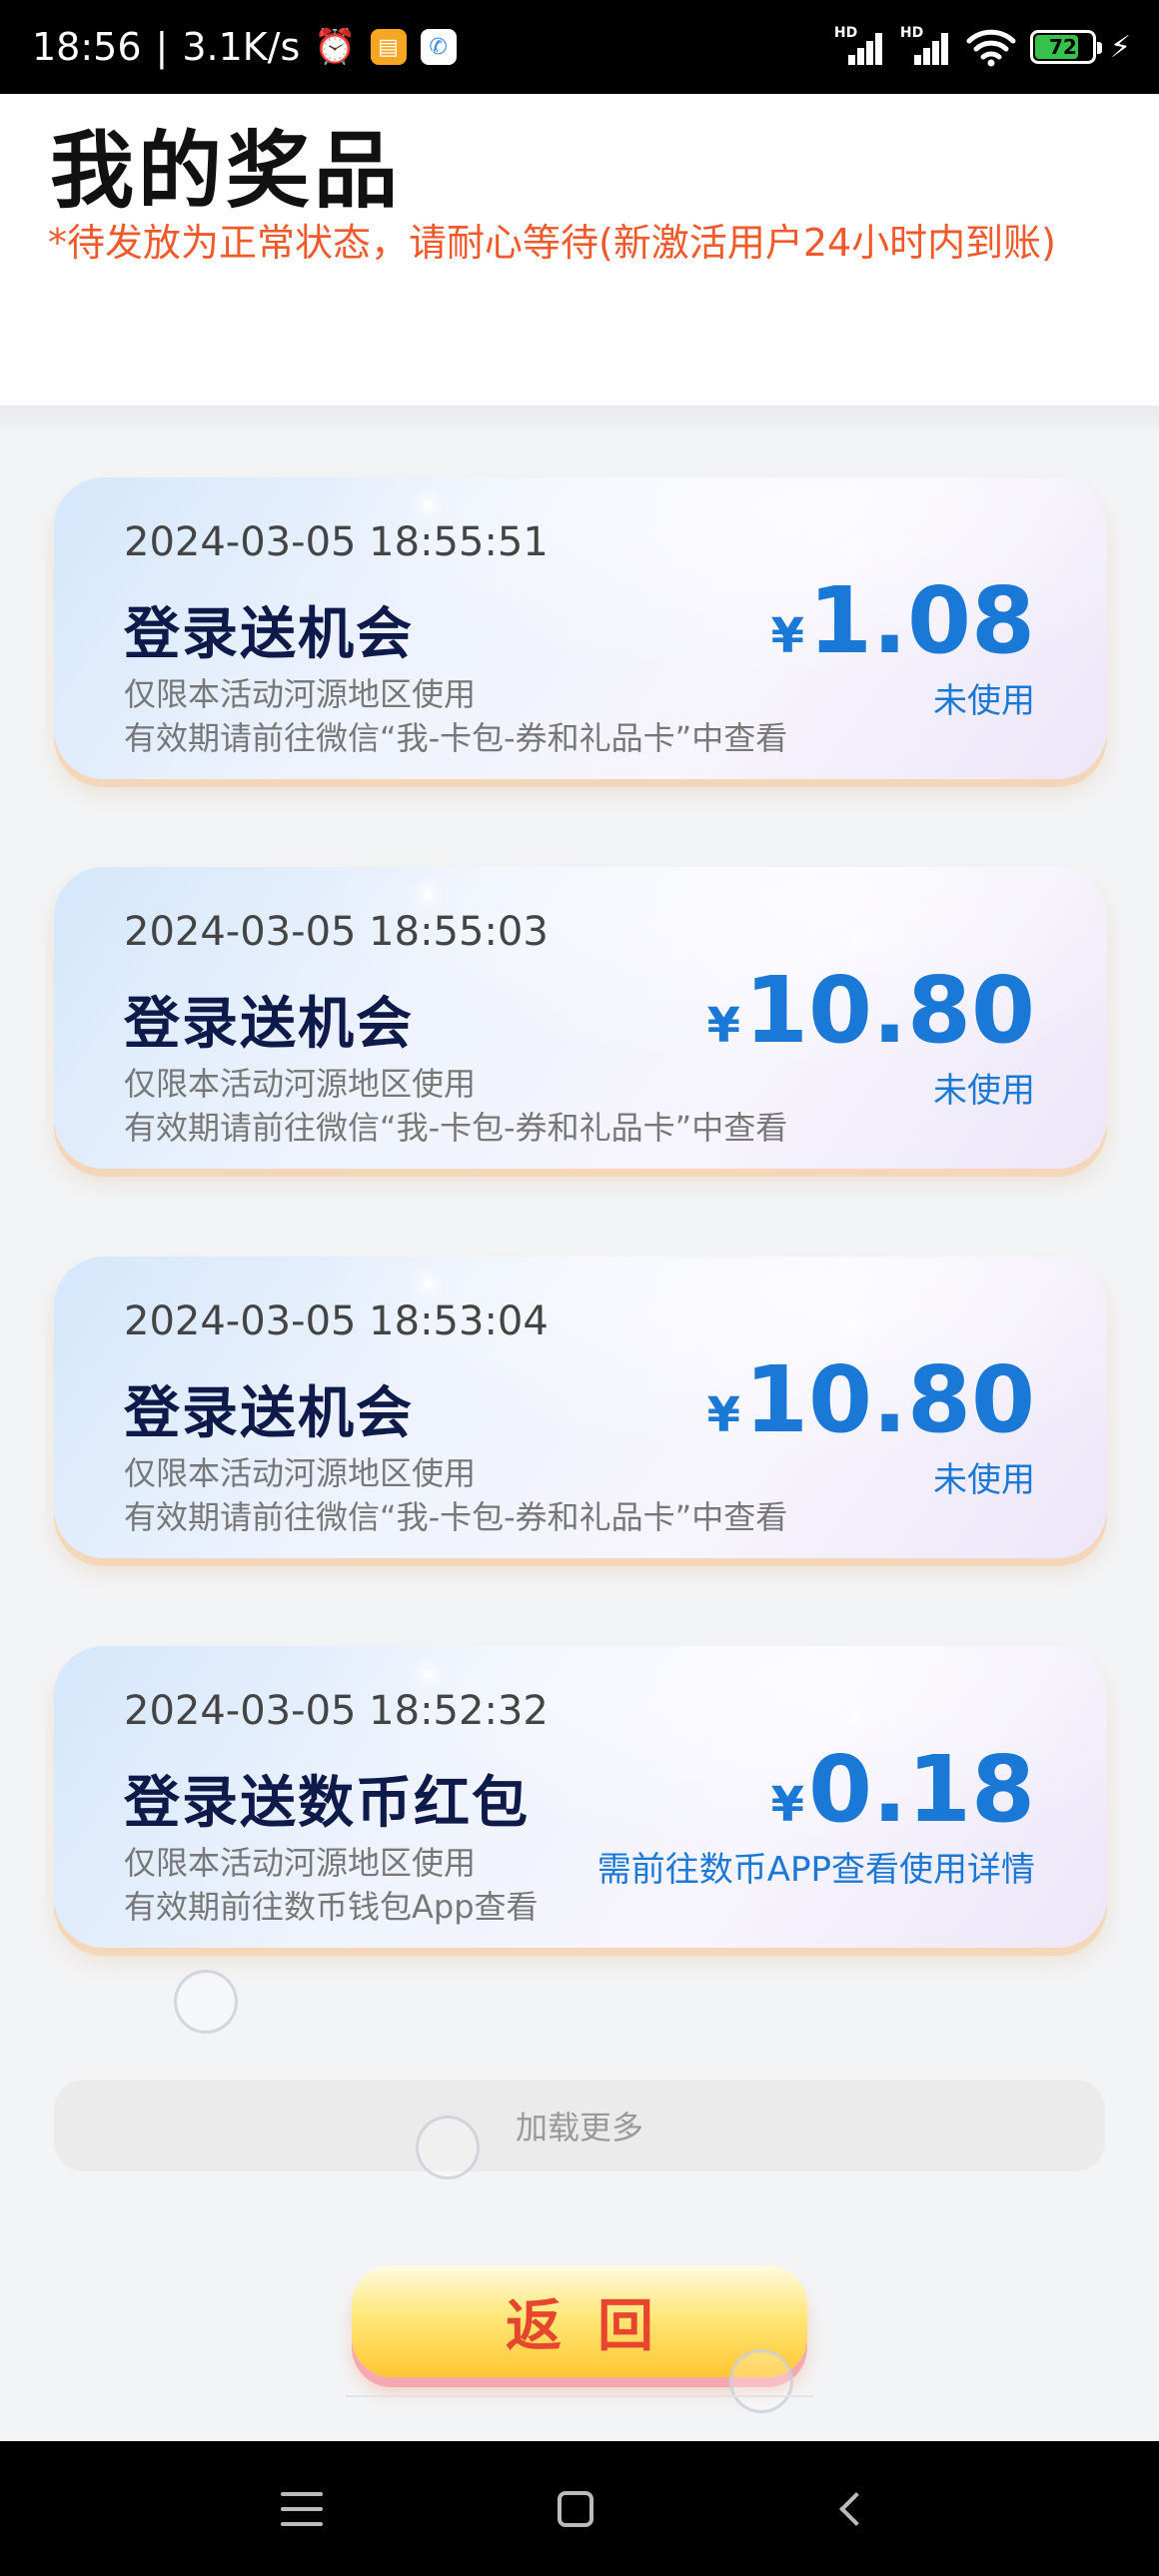 The image size is (1159, 2576). What do you see at coordinates (991, 48) in the screenshot?
I see `wifi-icon` at bounding box center [991, 48].